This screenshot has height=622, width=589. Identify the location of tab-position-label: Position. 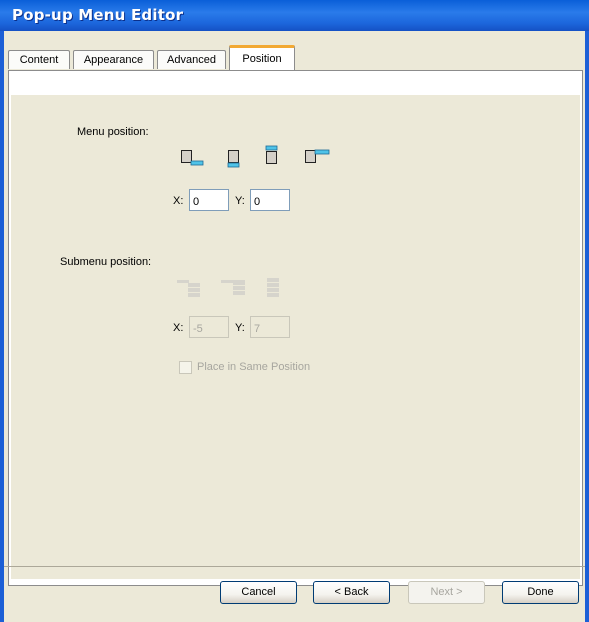
(262, 59).